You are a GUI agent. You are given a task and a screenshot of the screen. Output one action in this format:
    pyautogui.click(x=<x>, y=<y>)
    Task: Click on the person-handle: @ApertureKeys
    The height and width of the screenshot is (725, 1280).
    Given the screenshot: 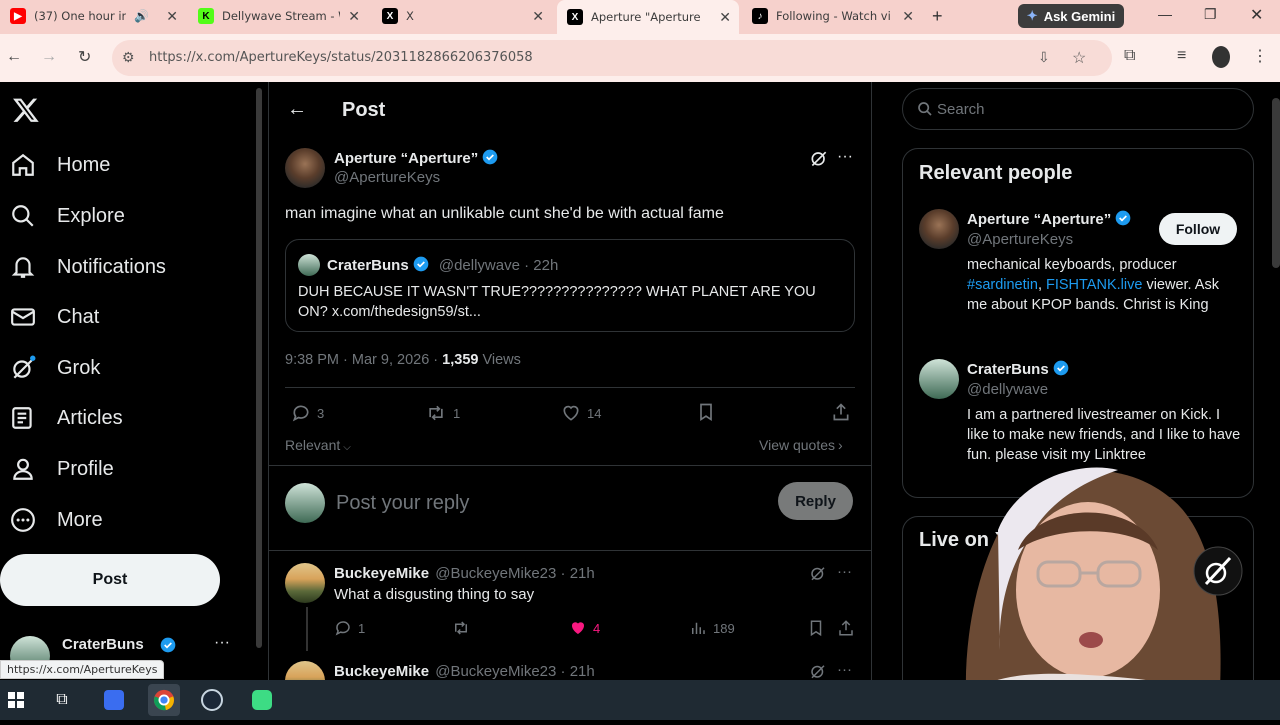 What is the action you would take?
    pyautogui.click(x=1020, y=239)
    